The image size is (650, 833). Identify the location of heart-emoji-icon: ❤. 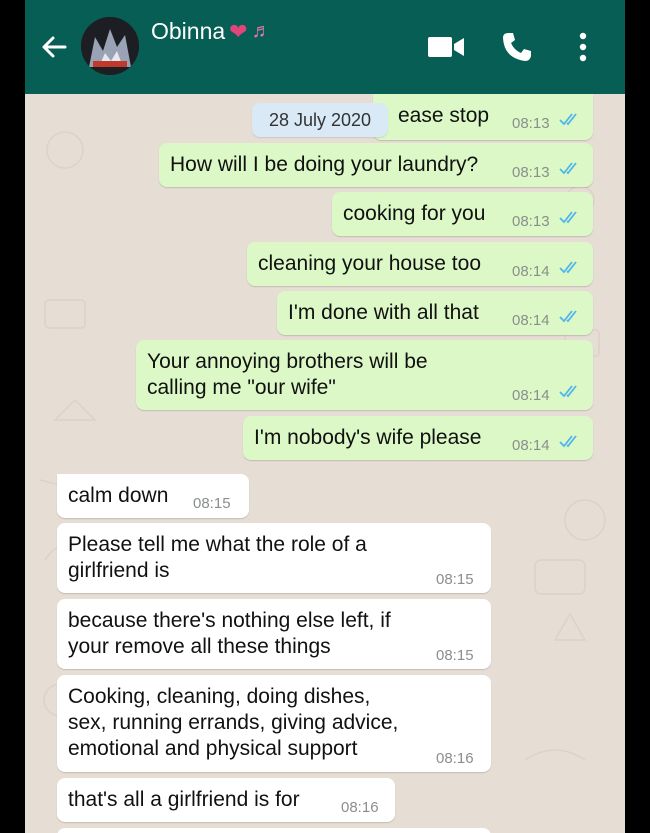
(238, 31).